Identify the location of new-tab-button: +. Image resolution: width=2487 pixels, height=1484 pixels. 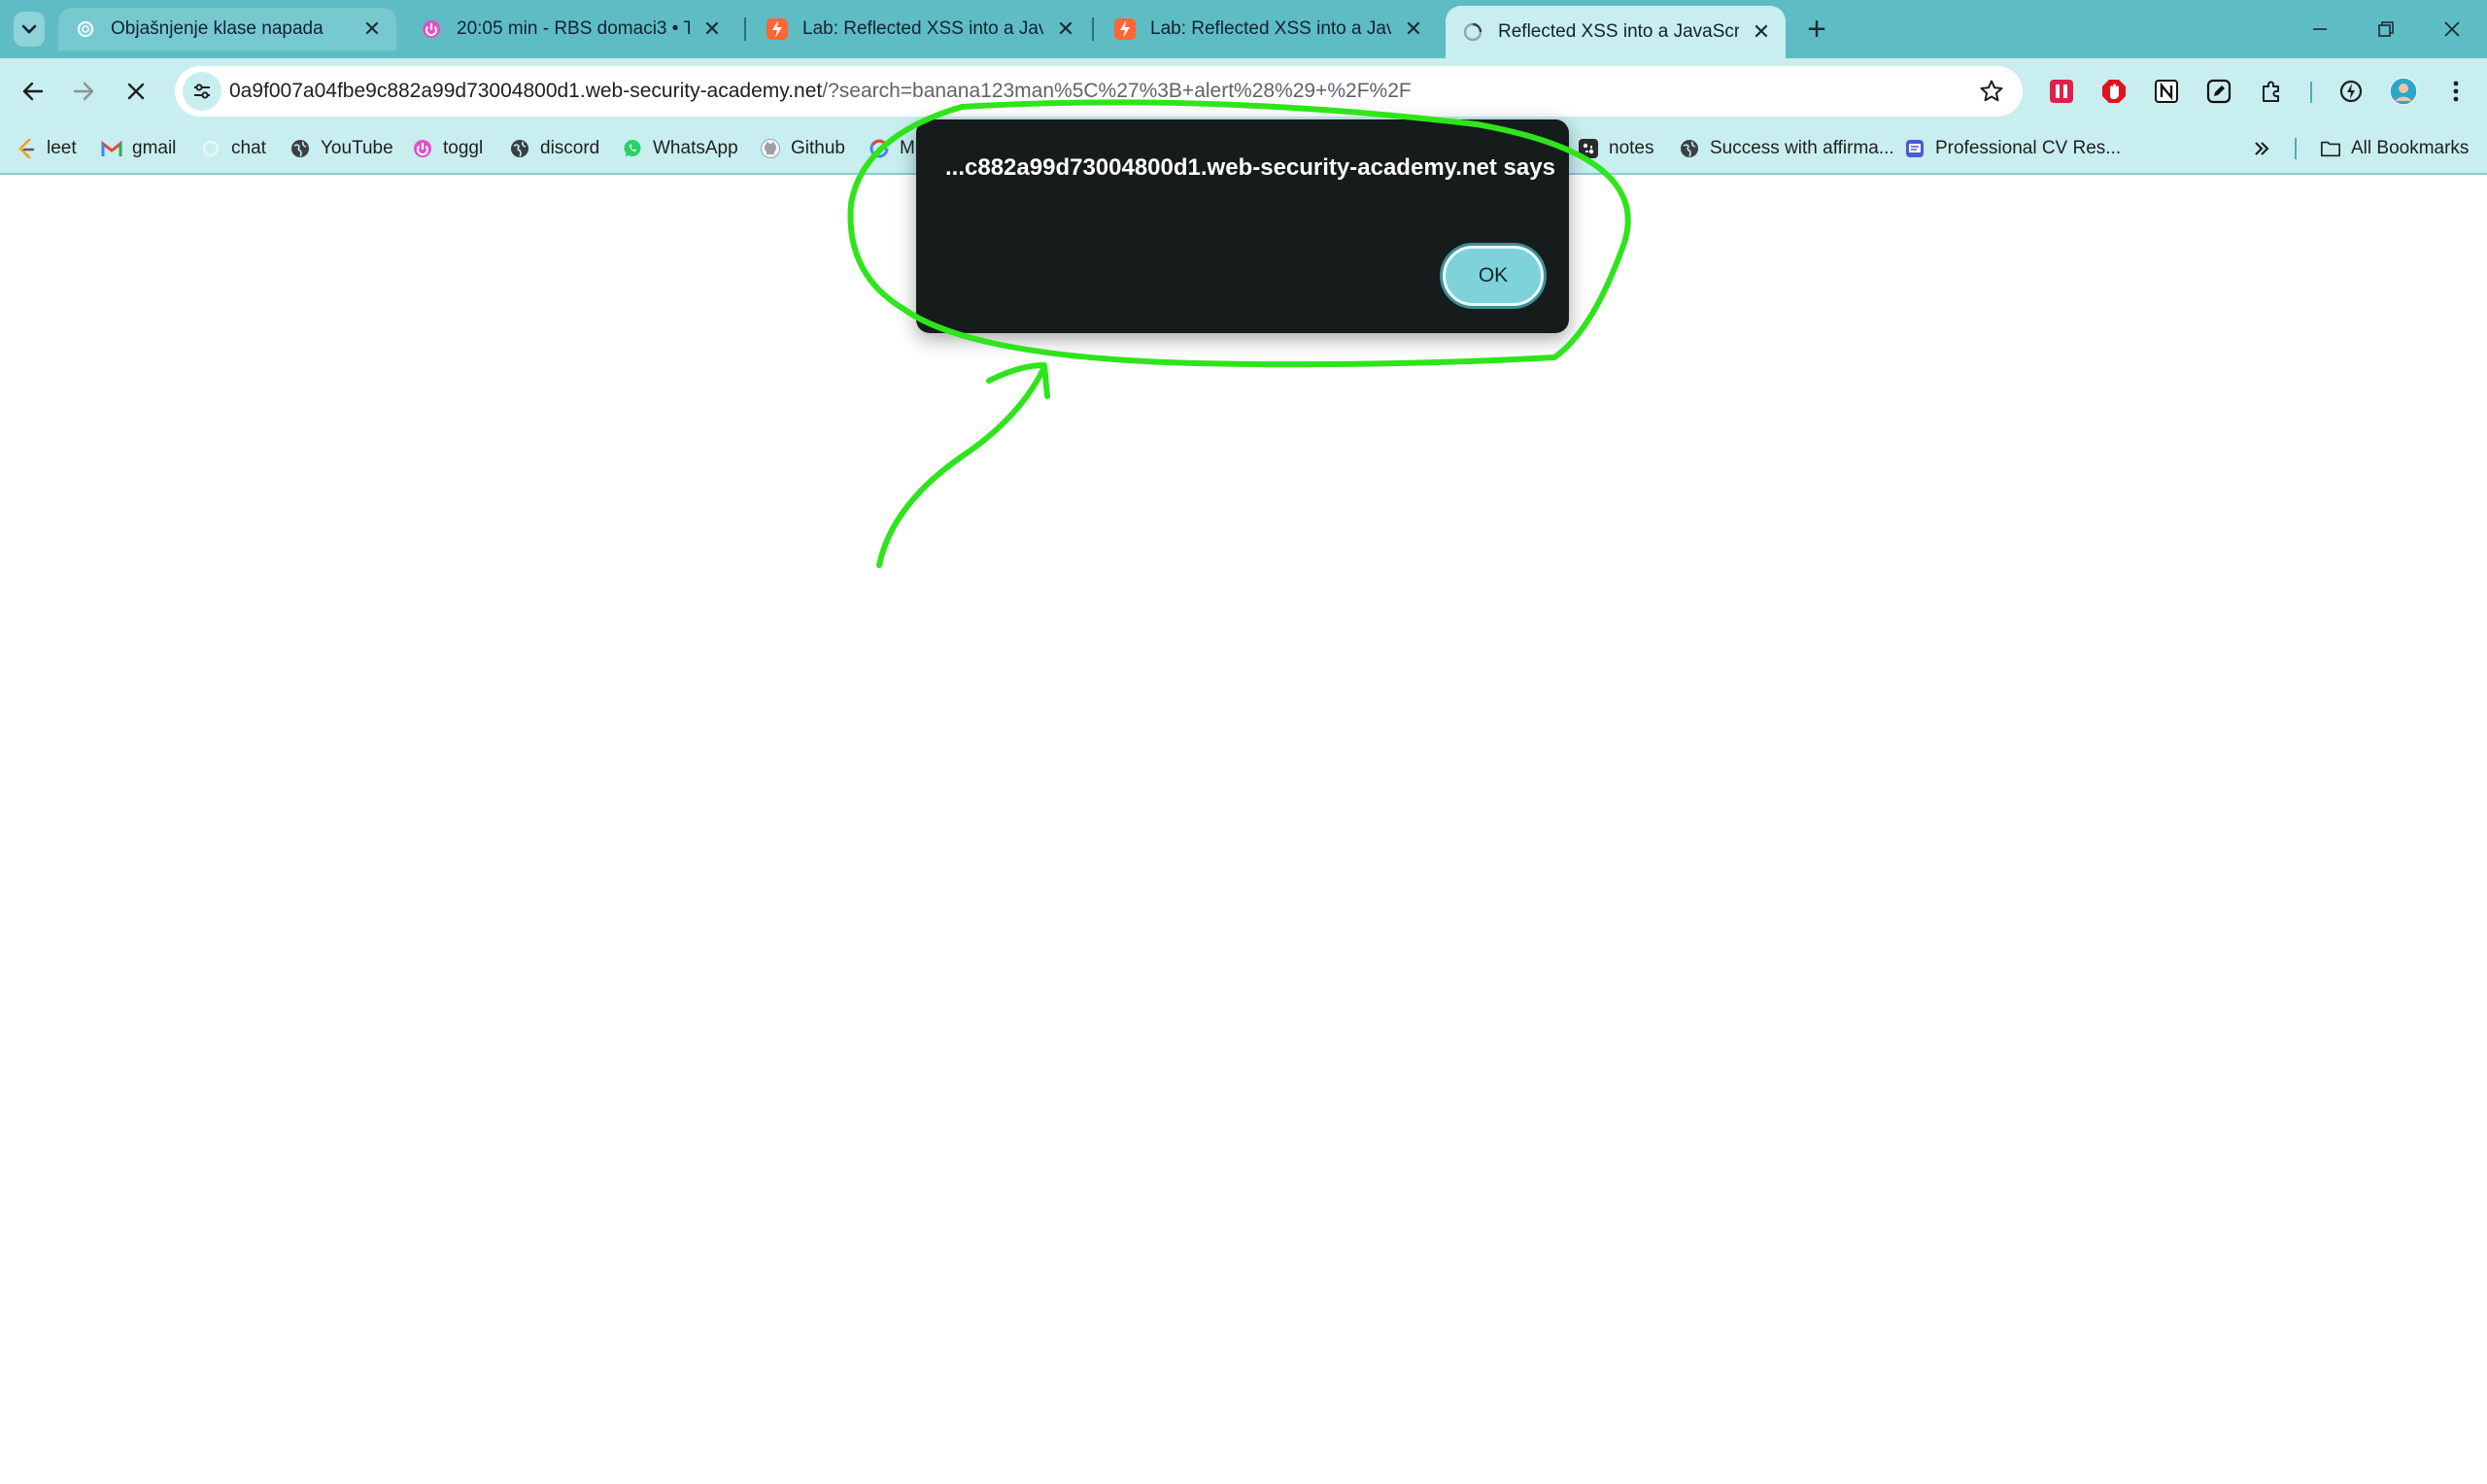
(1816, 29).